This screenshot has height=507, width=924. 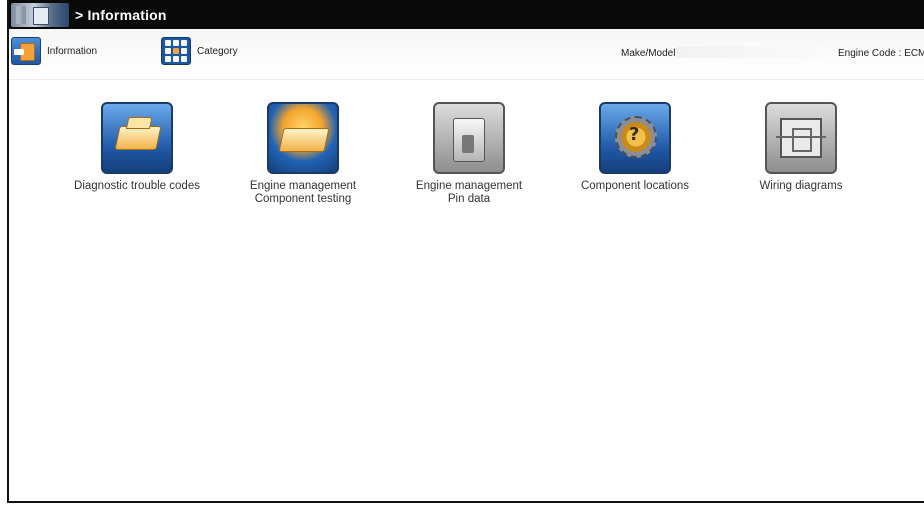 I want to click on tile-component-locations: Component locations, so click(x=635, y=147).